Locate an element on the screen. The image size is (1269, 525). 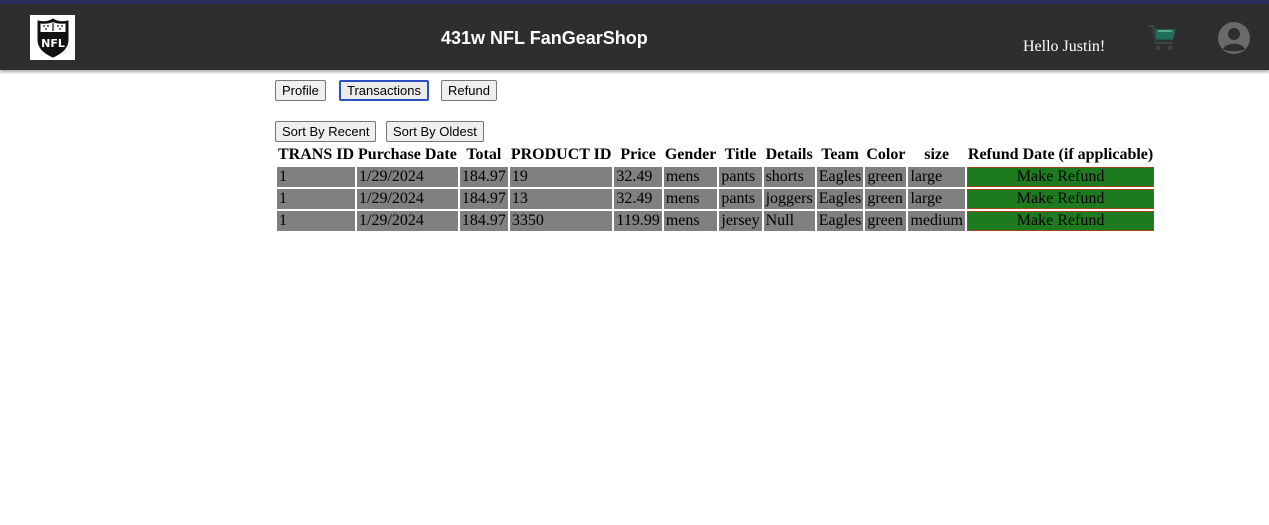
cell-product-id: 13 is located at coordinates (561, 199).